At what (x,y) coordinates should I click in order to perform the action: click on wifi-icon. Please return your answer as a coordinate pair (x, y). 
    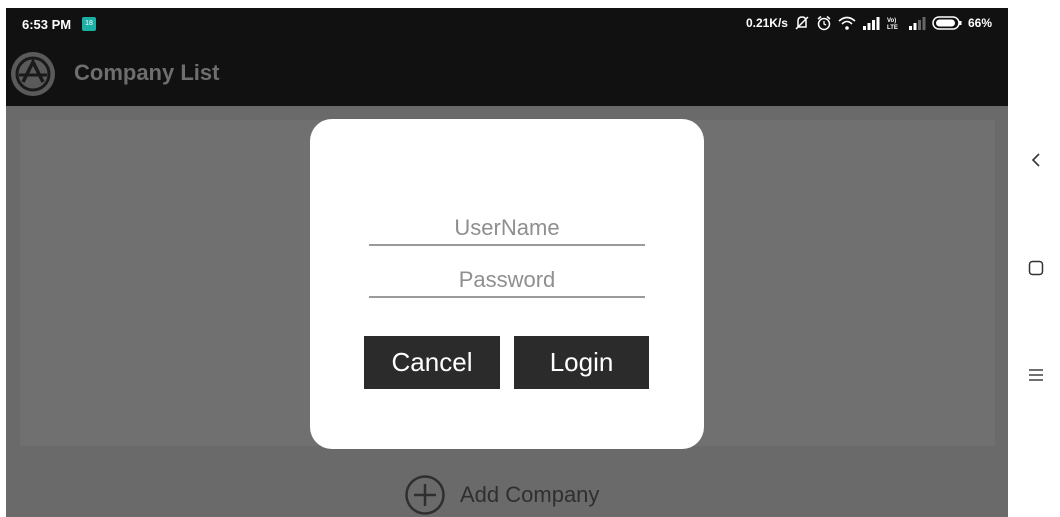
    Looking at the image, I should click on (847, 23).